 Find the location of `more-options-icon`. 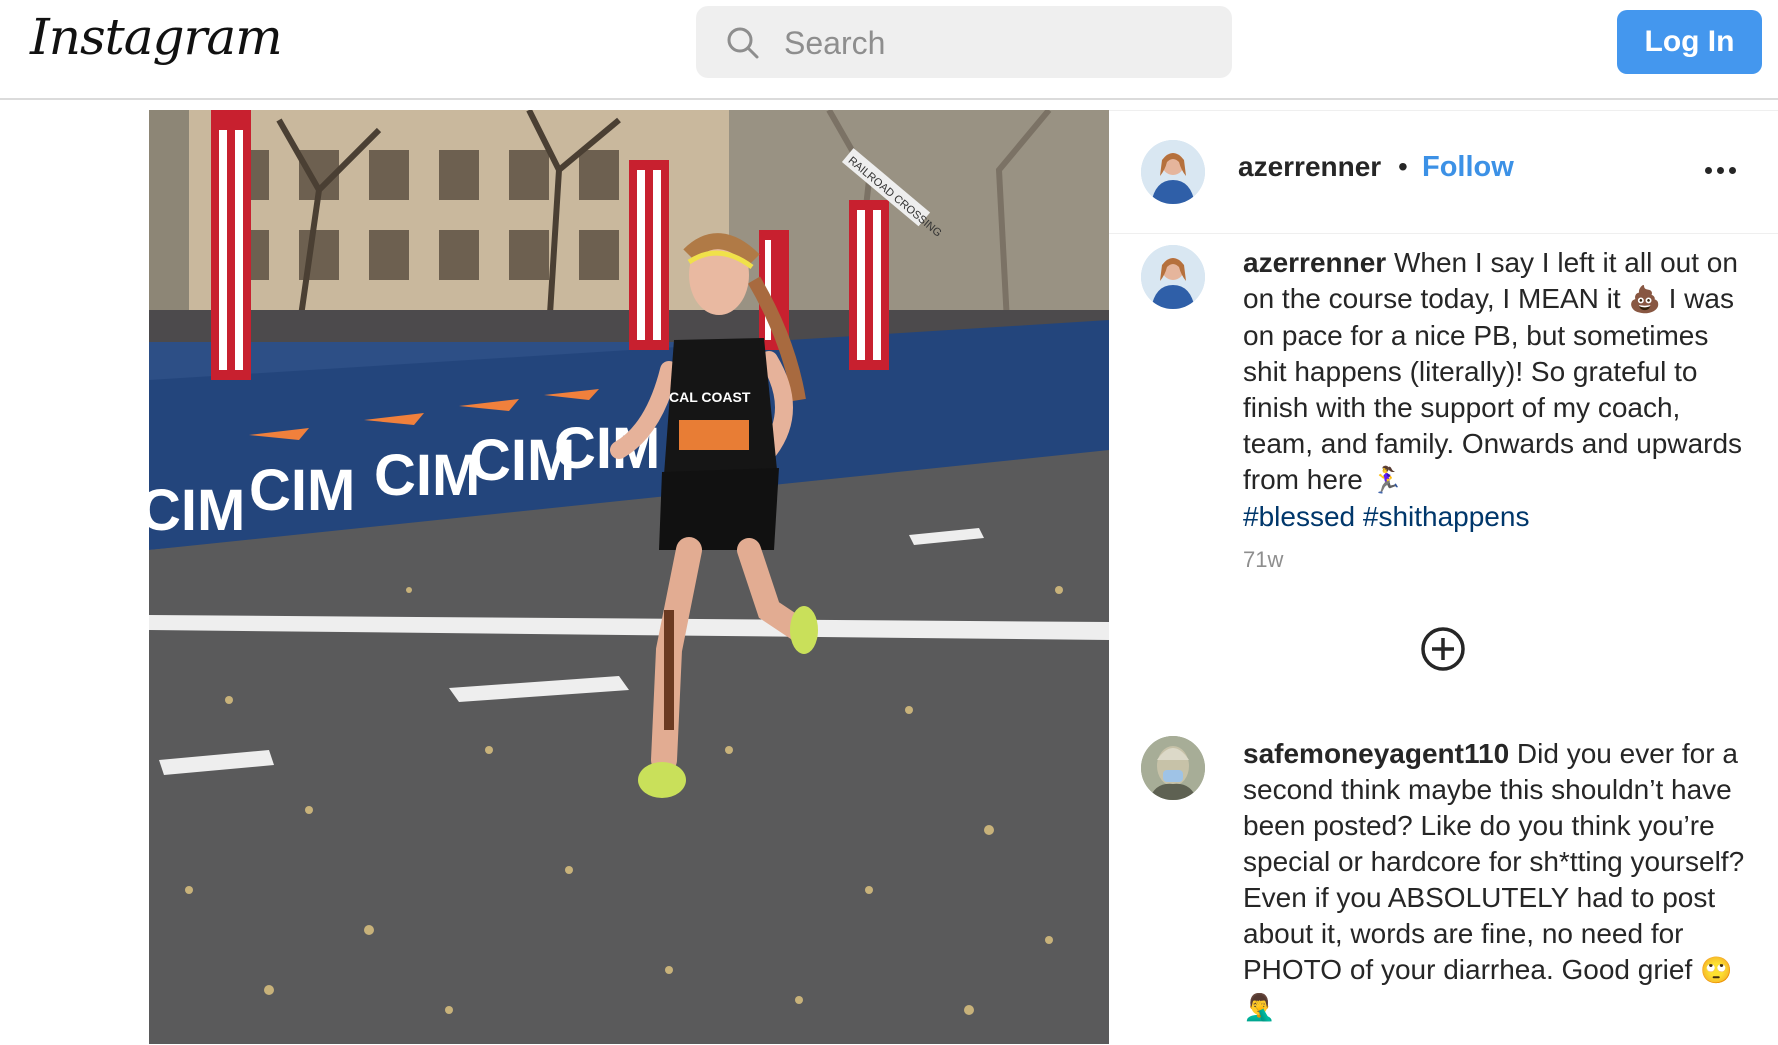

more-options-icon is located at coordinates (1720, 170).